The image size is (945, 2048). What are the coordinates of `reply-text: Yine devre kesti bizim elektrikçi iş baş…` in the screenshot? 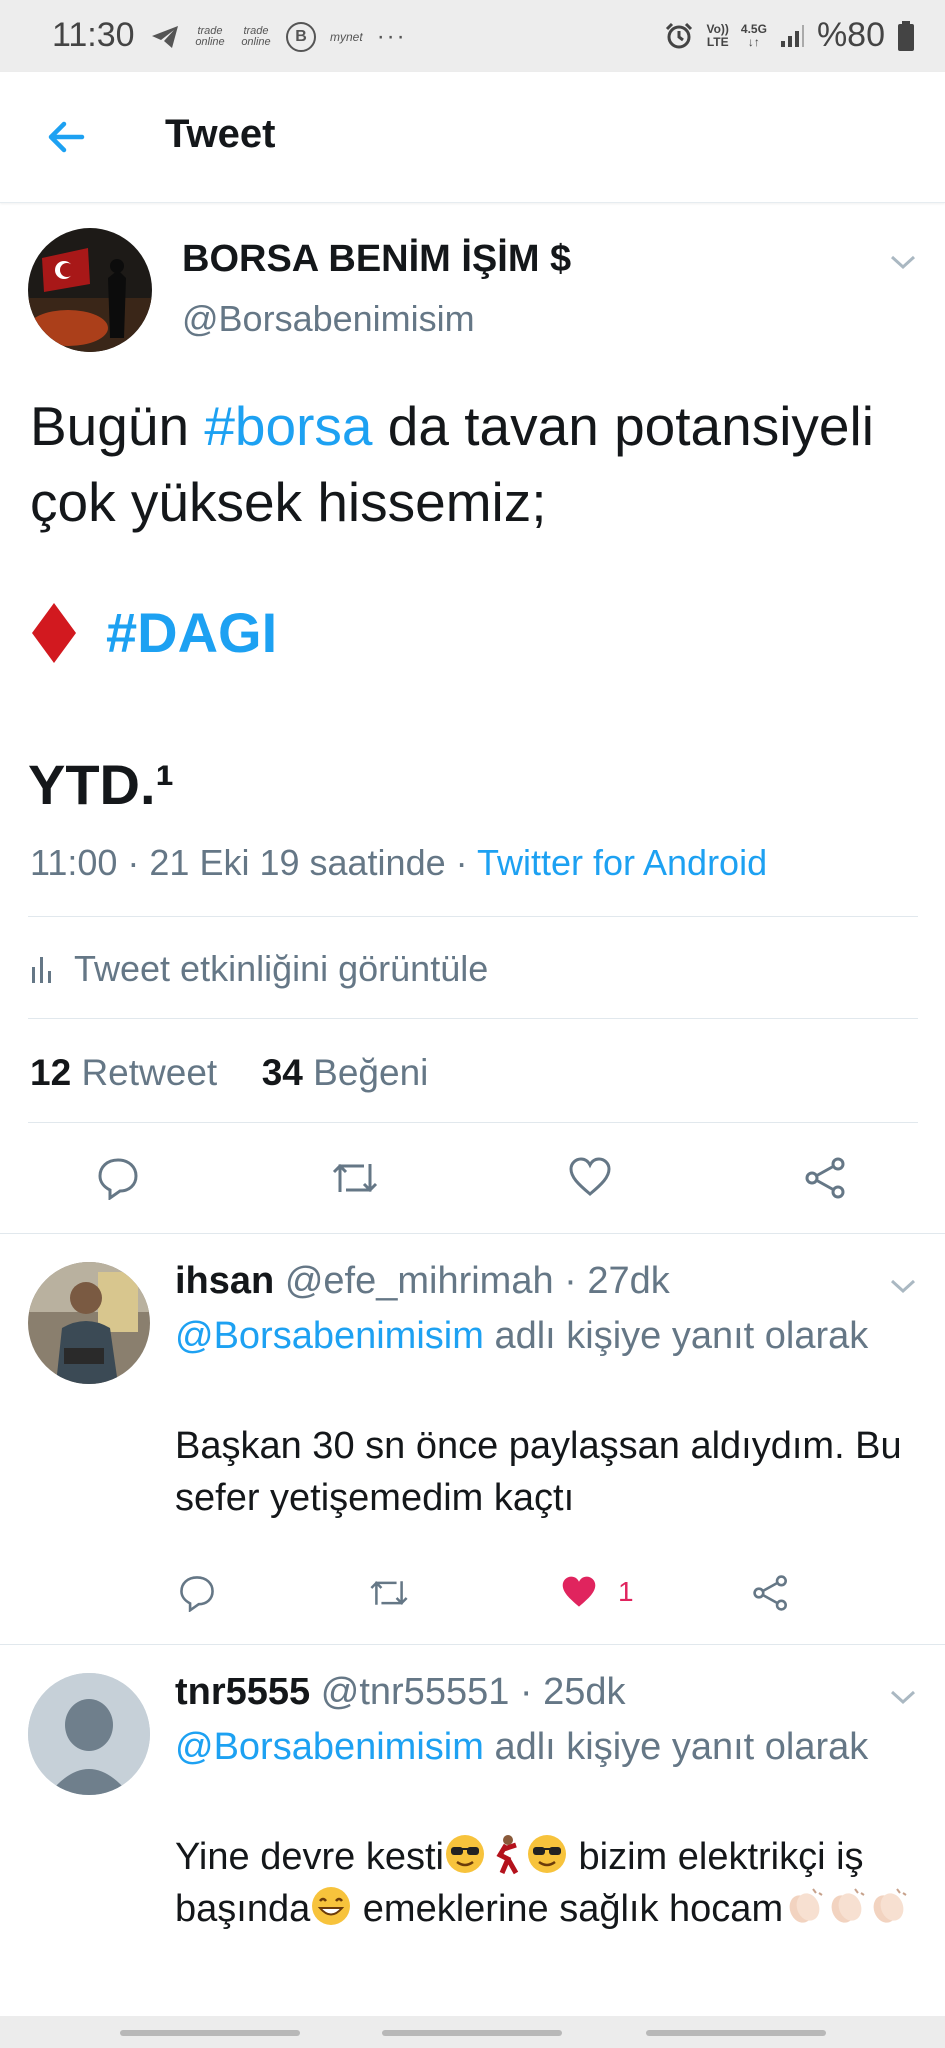 It's located at (547, 1883).